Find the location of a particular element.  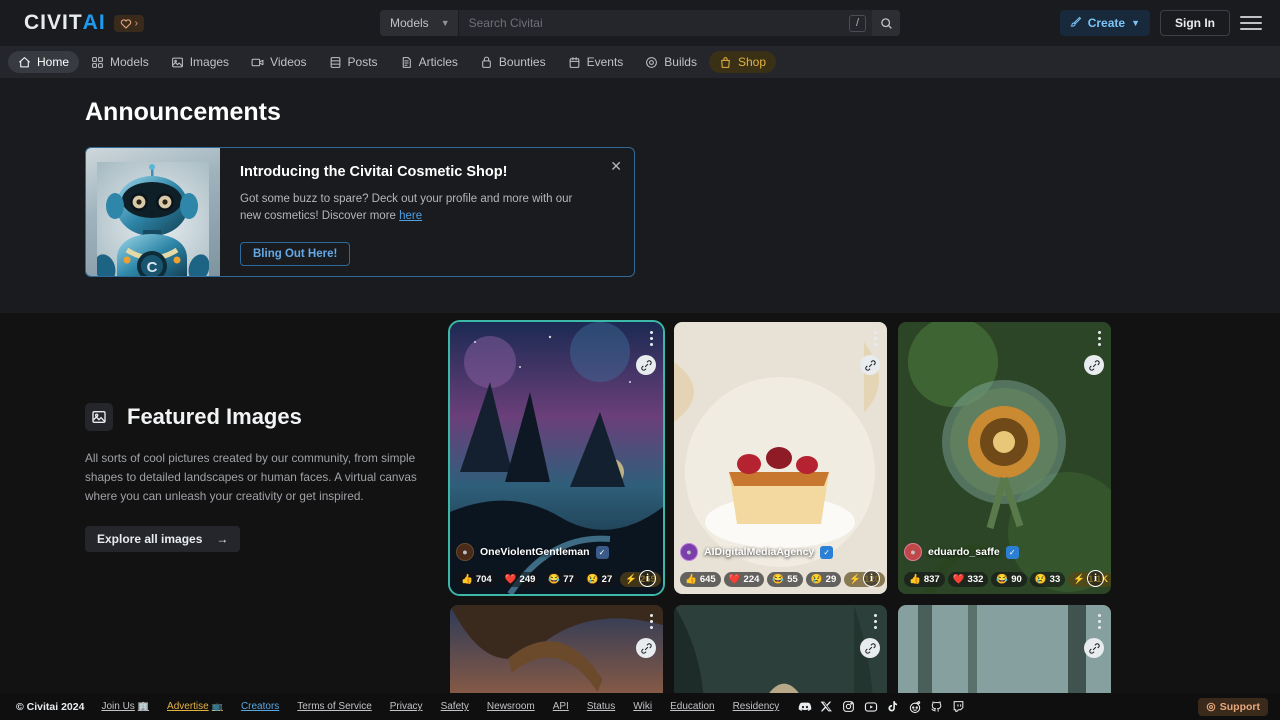

nav-item-models: Models is located at coordinates (120, 62).